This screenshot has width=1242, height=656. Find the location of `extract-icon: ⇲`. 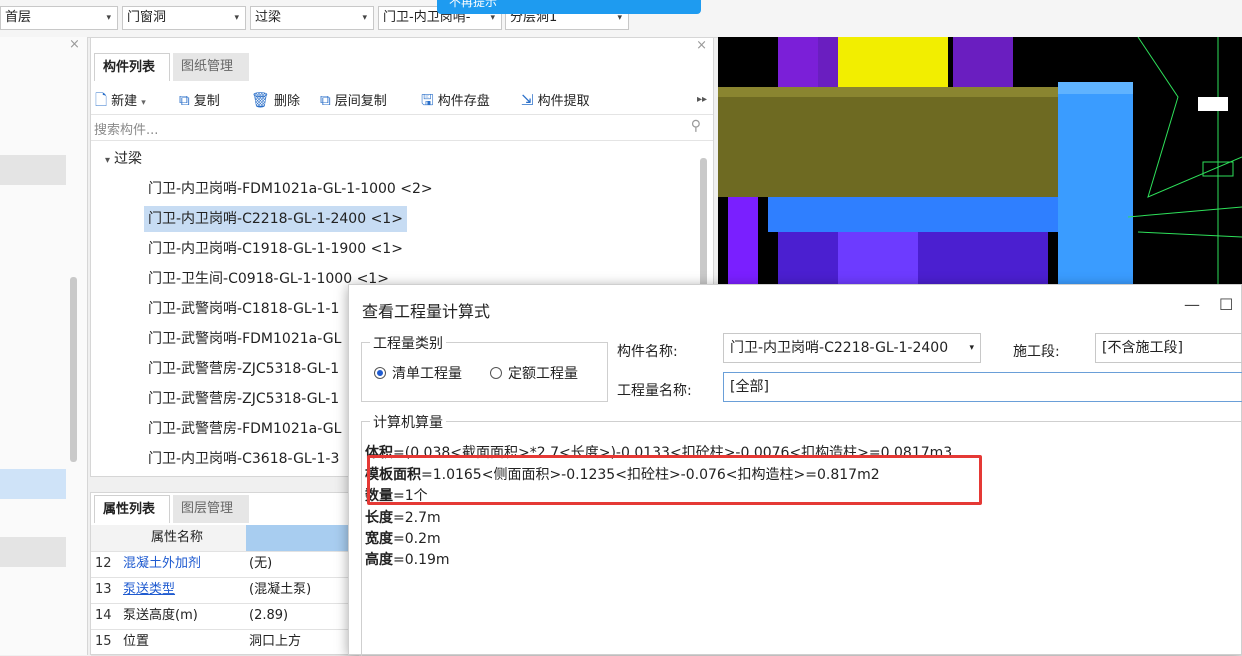

extract-icon: ⇲ is located at coordinates (527, 100).